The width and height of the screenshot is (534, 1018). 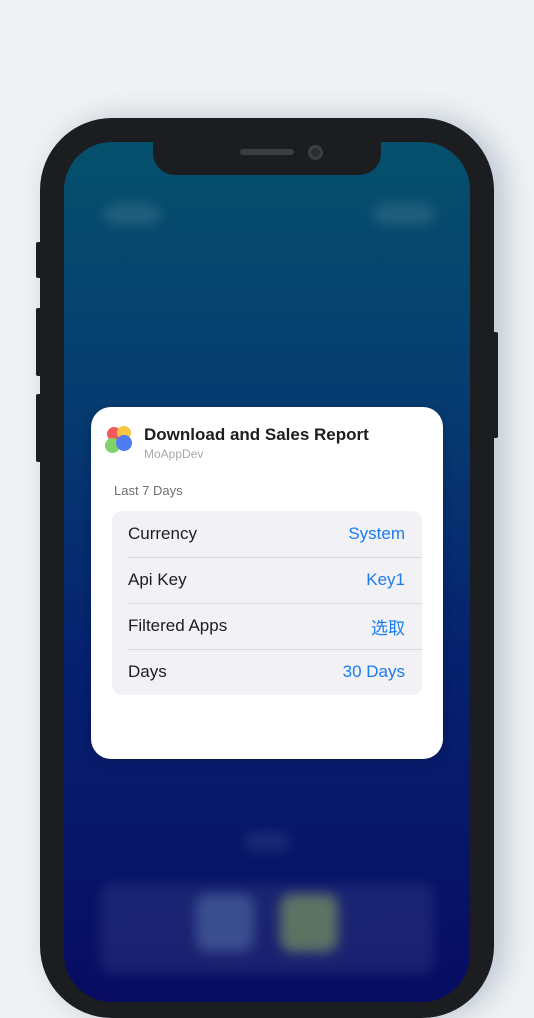 I want to click on widget-title: Download and Sales Report, so click(x=256, y=434).